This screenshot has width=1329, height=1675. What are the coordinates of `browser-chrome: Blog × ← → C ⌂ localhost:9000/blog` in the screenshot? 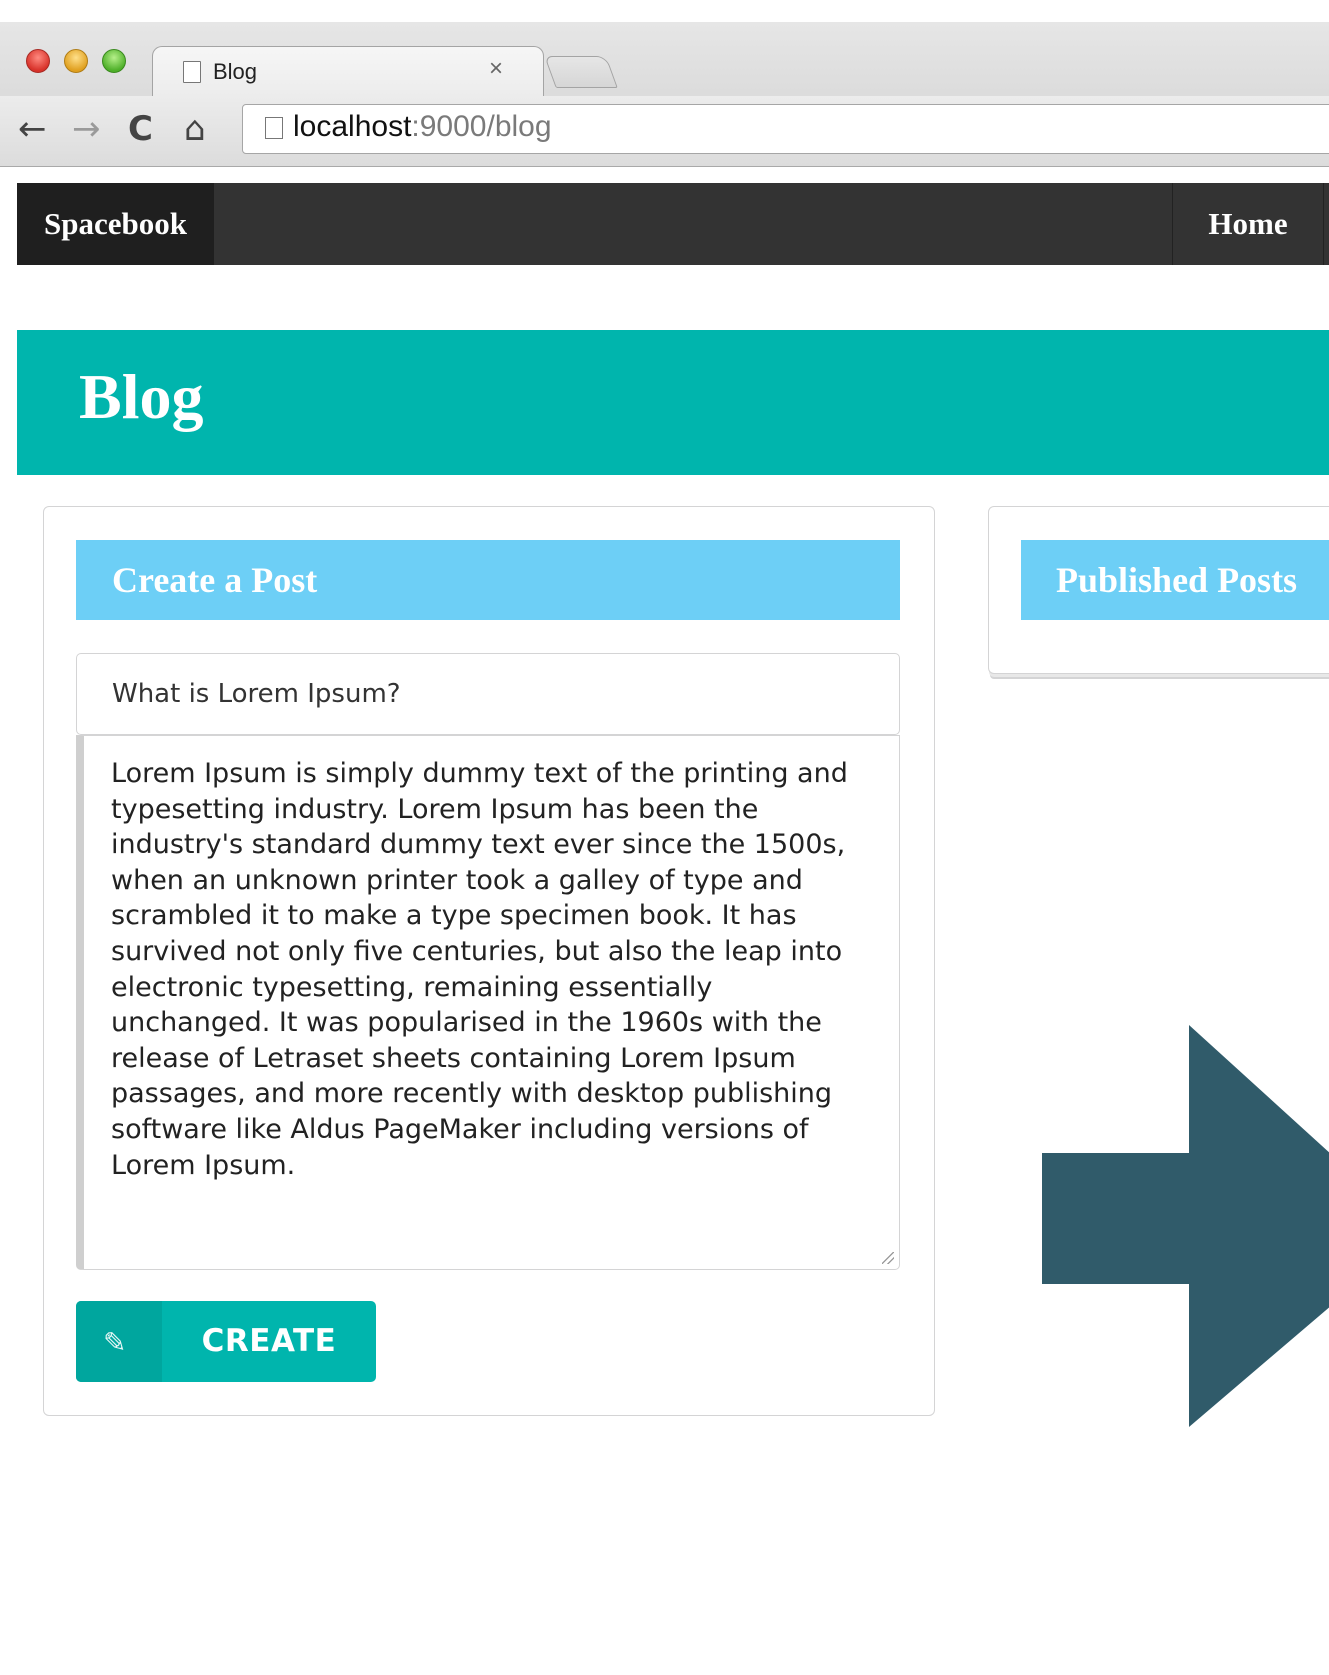 It's located at (664, 83).